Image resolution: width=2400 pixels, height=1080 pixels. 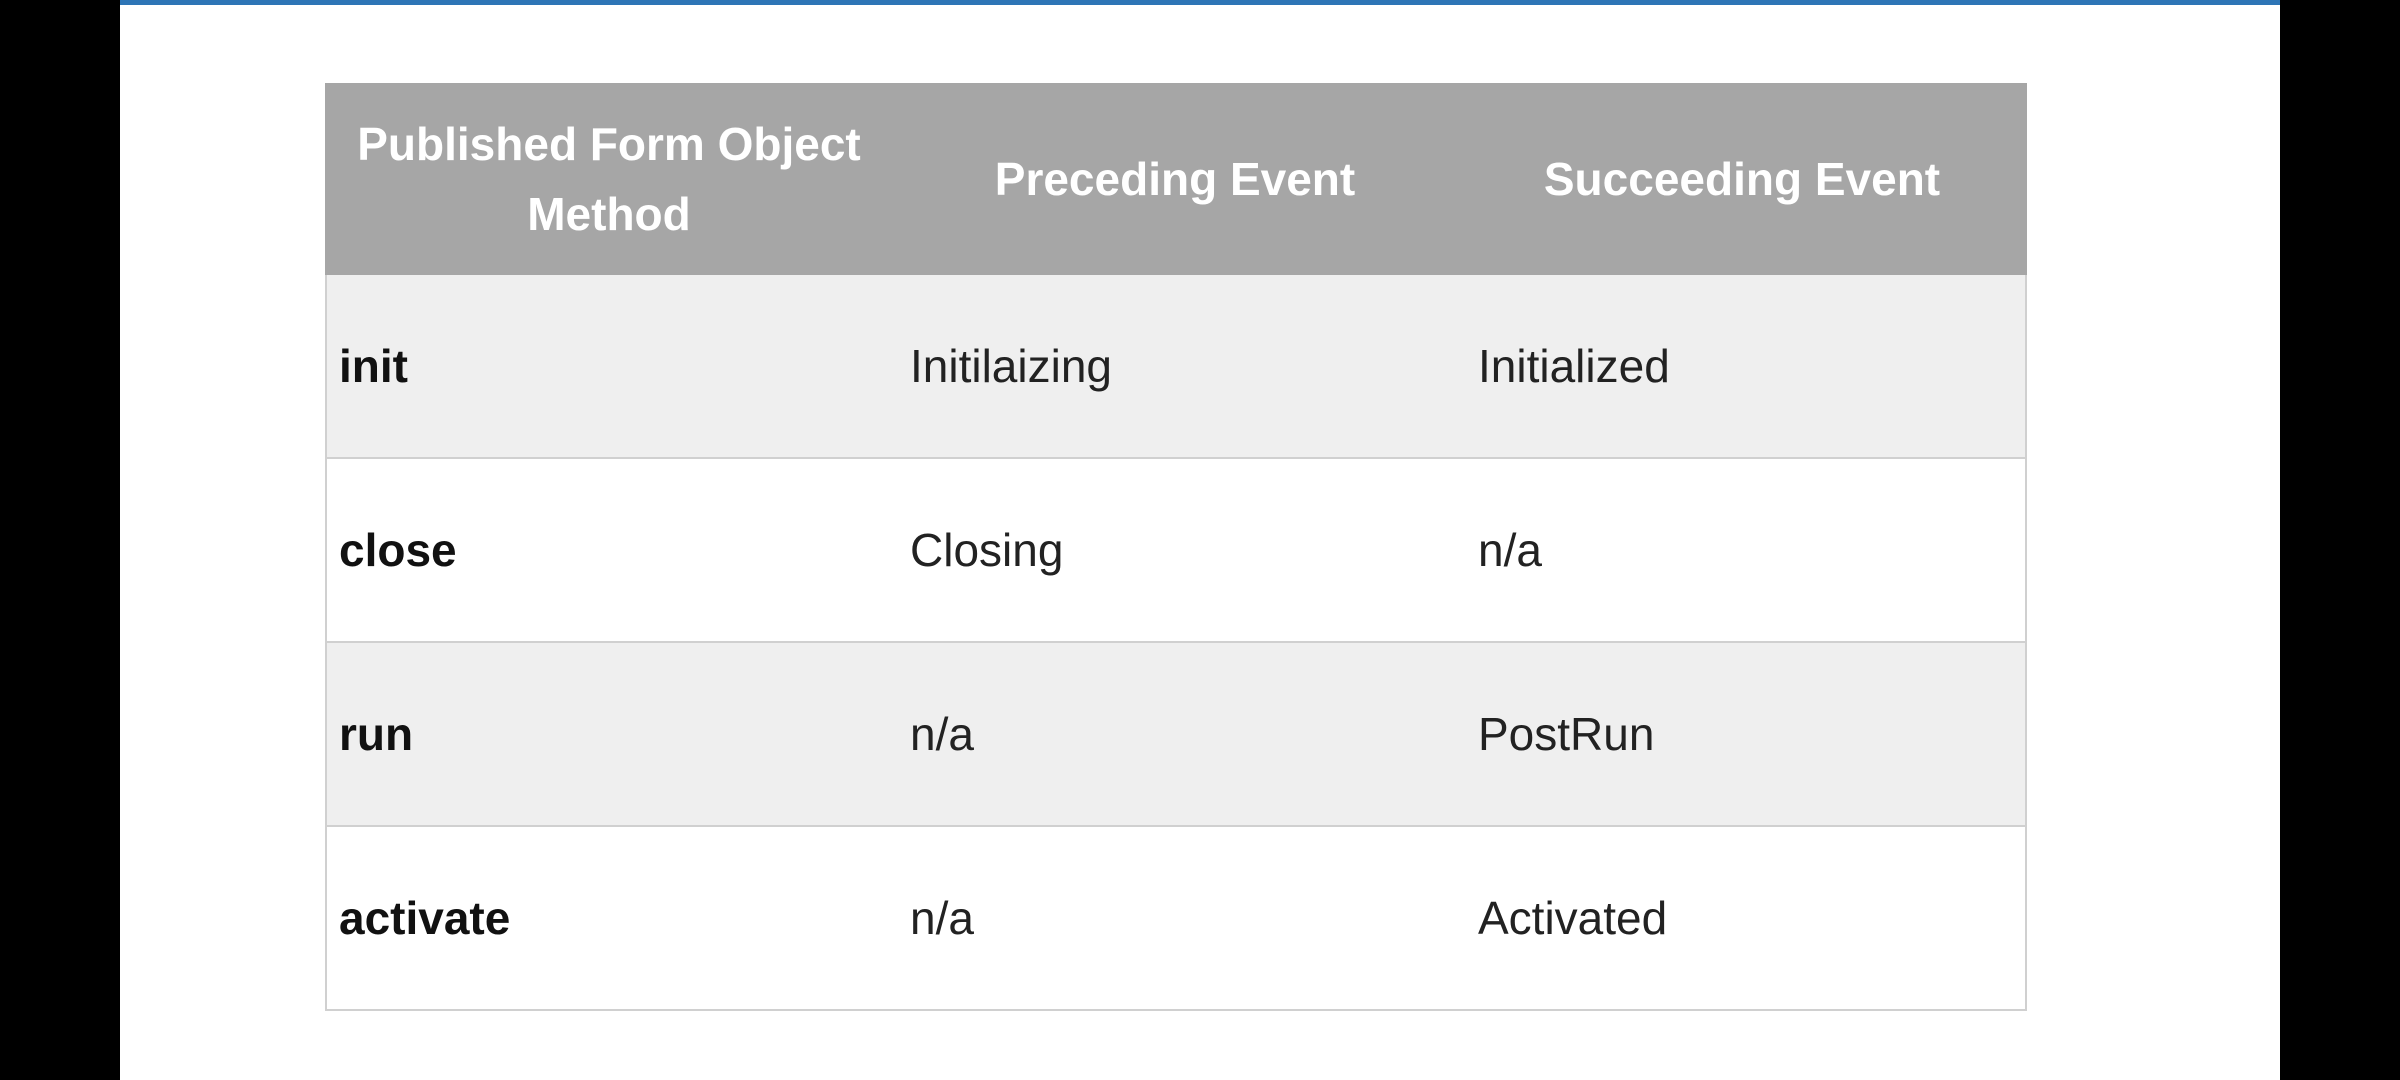 What do you see at coordinates (608, 734) in the screenshot?
I see `method-cell: run` at bounding box center [608, 734].